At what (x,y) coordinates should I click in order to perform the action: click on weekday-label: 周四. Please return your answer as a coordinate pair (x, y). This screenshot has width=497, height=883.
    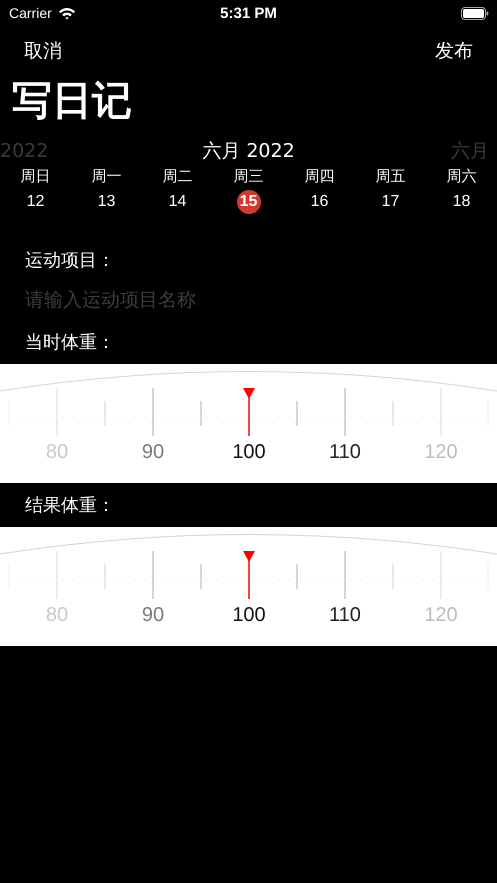
    Looking at the image, I should click on (319, 176).